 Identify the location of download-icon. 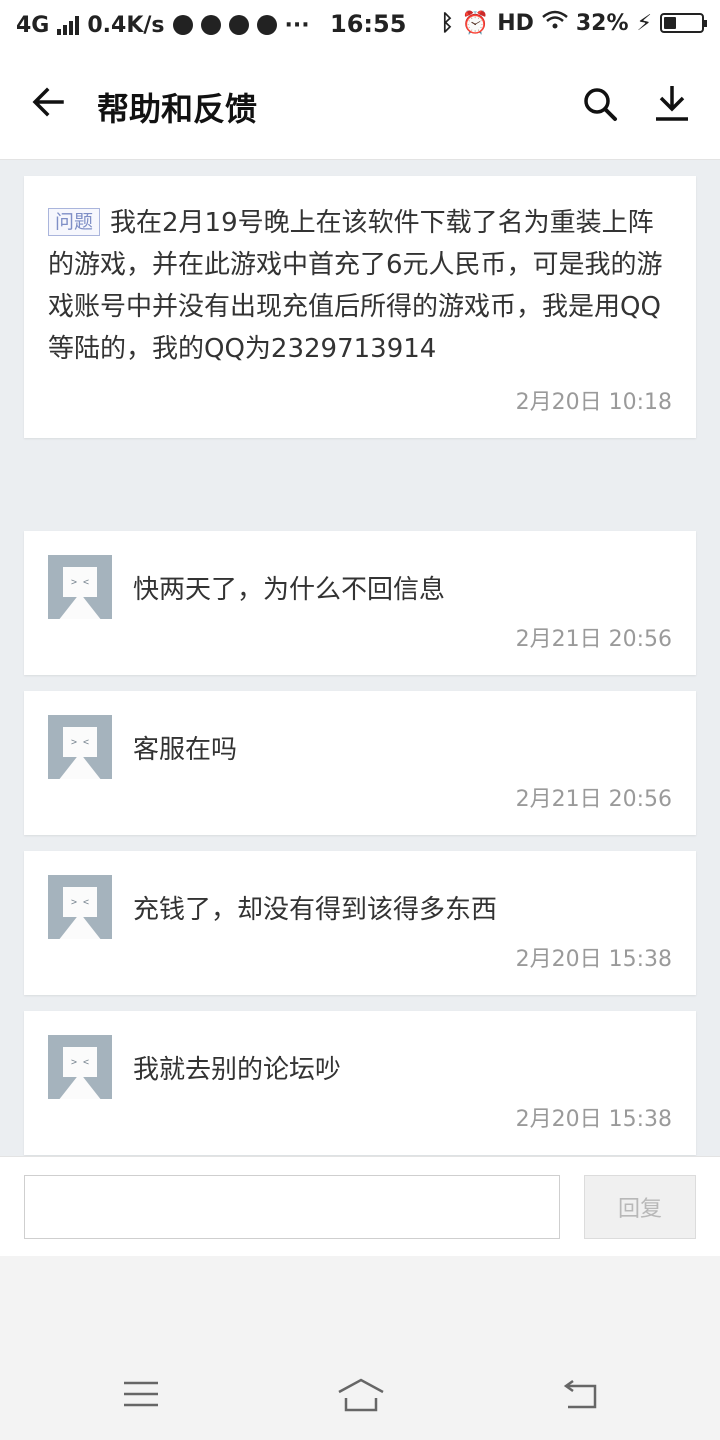
(672, 103).